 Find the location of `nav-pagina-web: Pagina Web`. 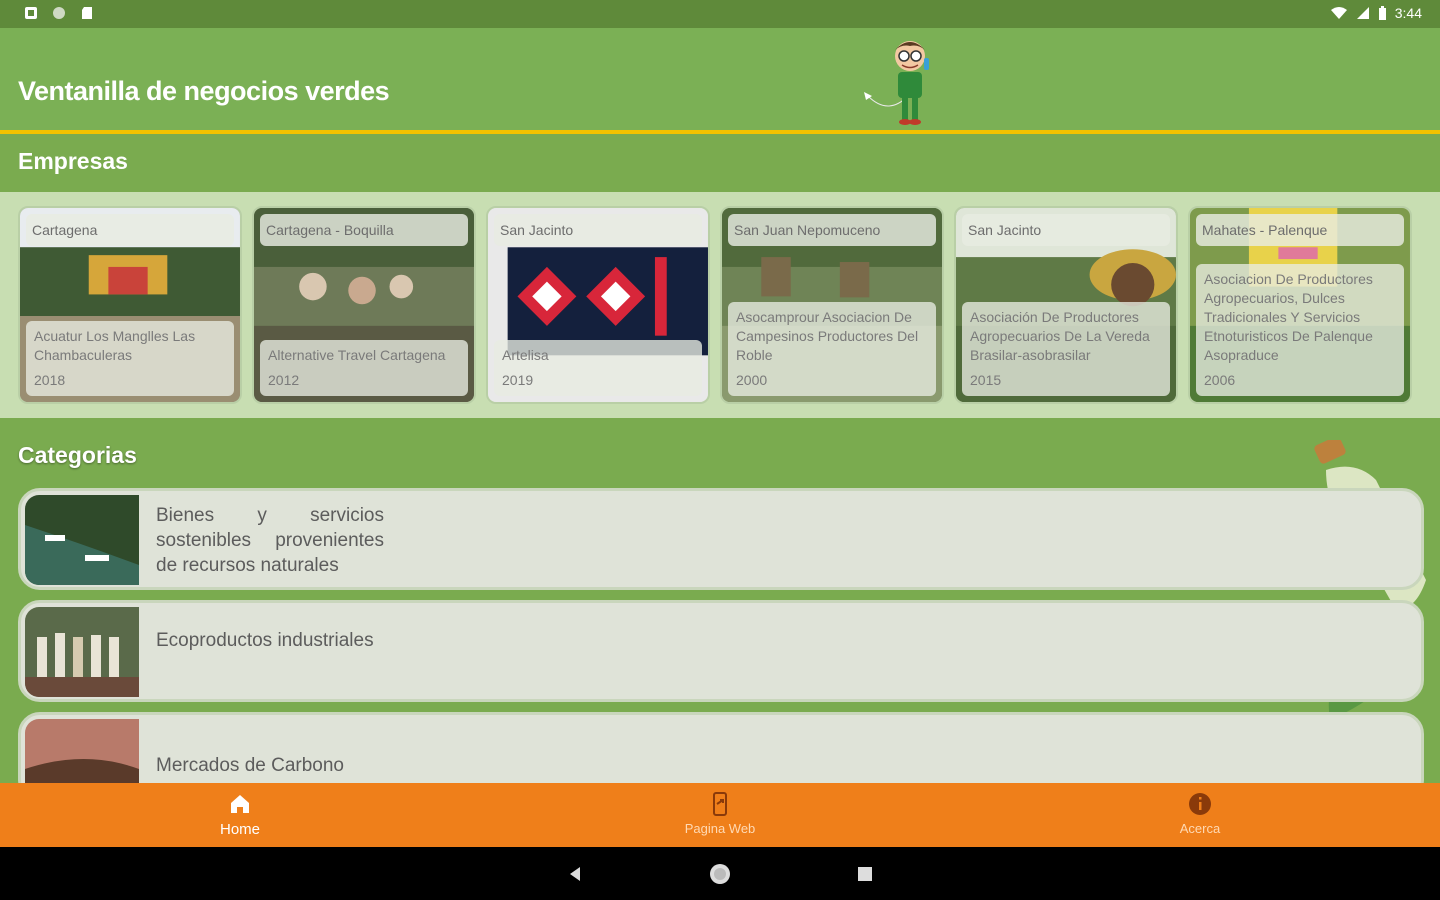

nav-pagina-web: Pagina Web is located at coordinates (720, 813).